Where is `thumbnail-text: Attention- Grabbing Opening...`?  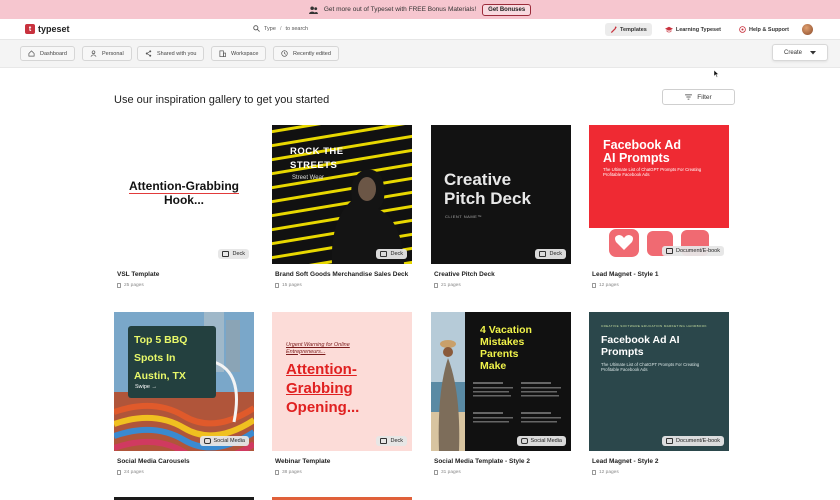 thumbnail-text: Attention- Grabbing Opening... is located at coordinates (322, 388).